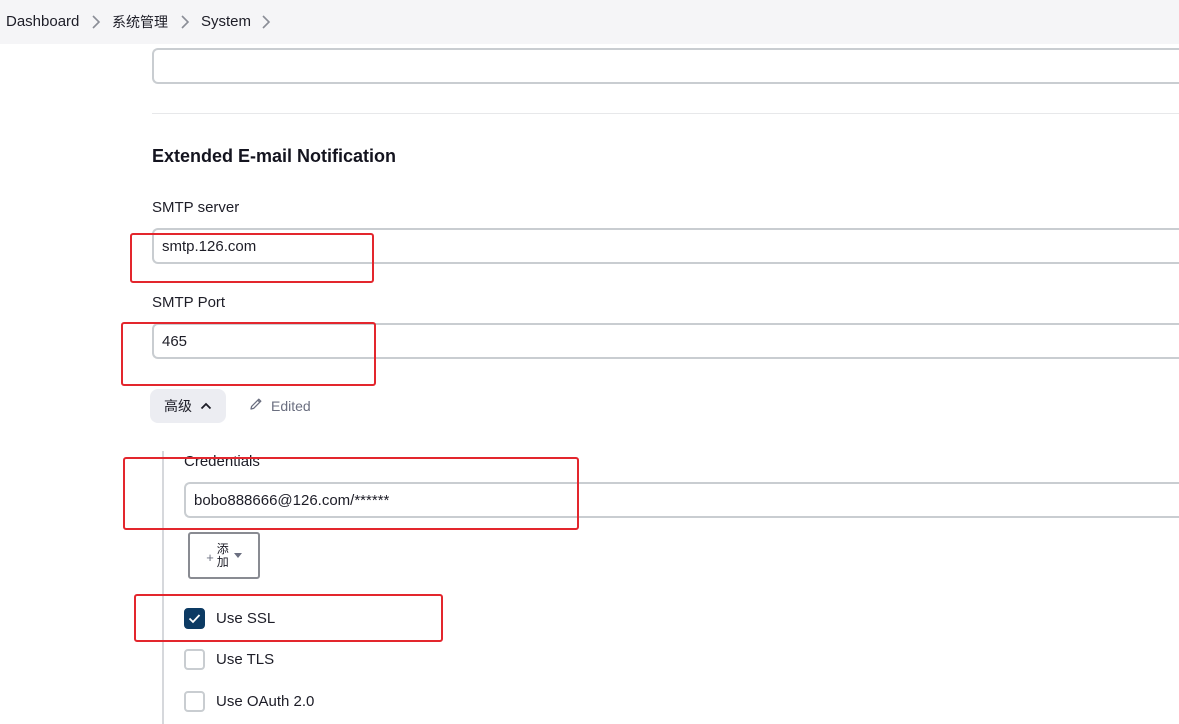  I want to click on smtp-server-label: SMTP server, so click(196, 207).